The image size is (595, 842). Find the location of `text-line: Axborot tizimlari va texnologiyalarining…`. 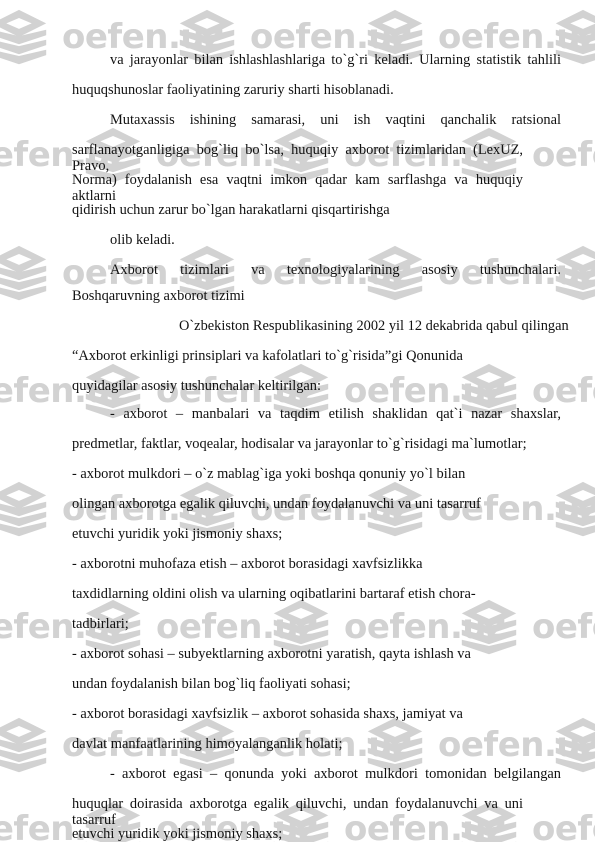

text-line: Axborot tizimlari va texnologiyalarining… is located at coordinates (335, 270).